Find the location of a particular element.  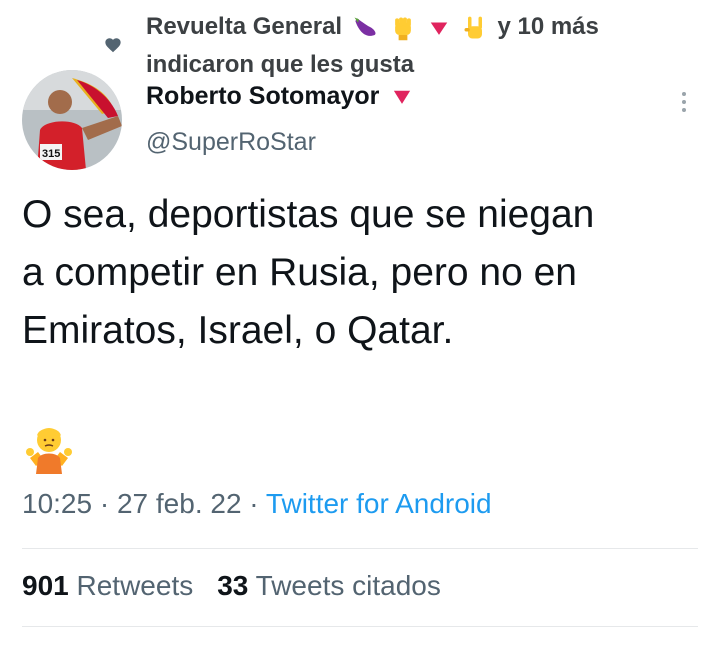

quote-tweets-stat: 33 Tweets citados is located at coordinates (329, 585).